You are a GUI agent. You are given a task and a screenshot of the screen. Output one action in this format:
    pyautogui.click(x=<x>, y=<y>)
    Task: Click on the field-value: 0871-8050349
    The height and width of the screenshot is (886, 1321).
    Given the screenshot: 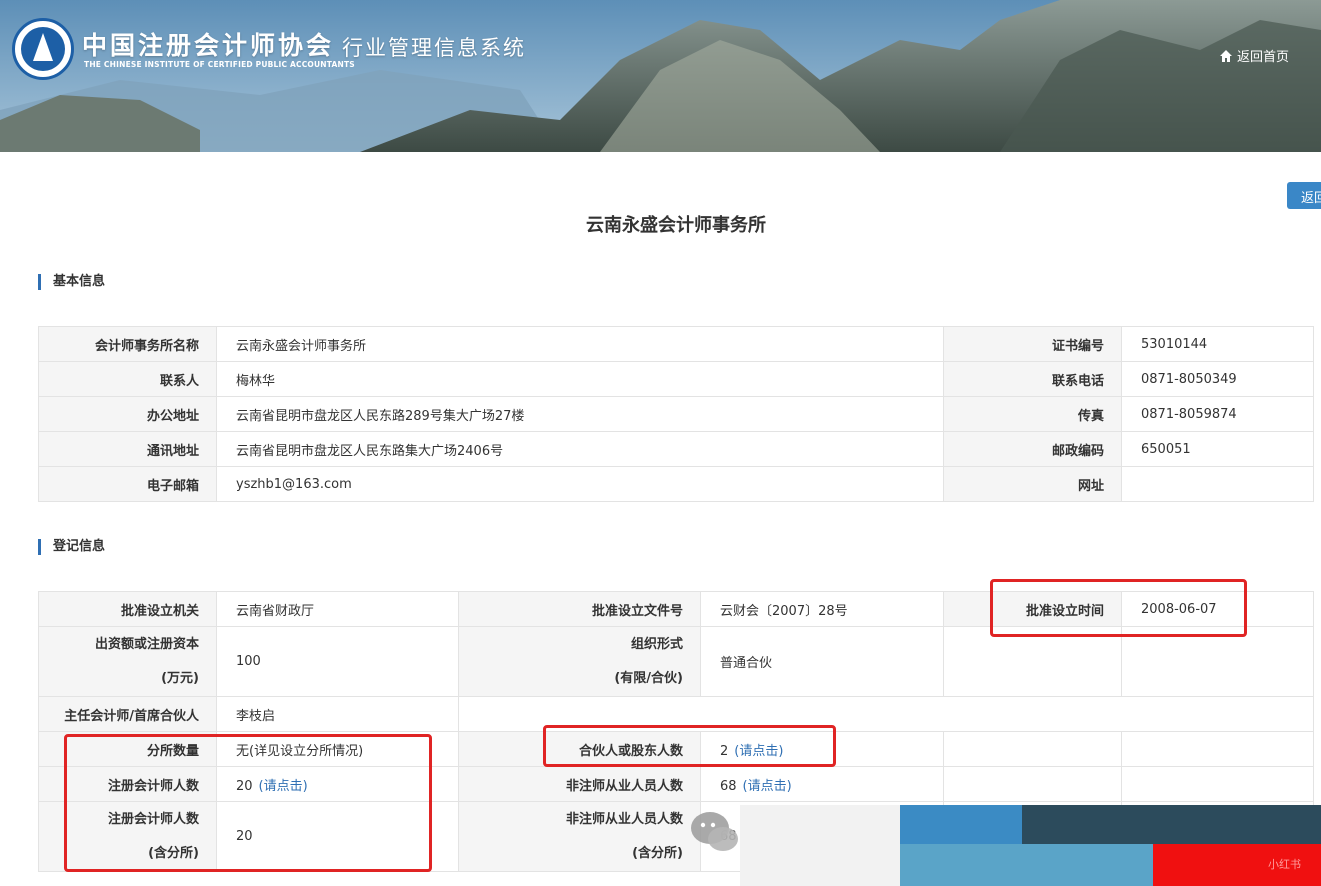 What is the action you would take?
    pyautogui.click(x=1217, y=379)
    